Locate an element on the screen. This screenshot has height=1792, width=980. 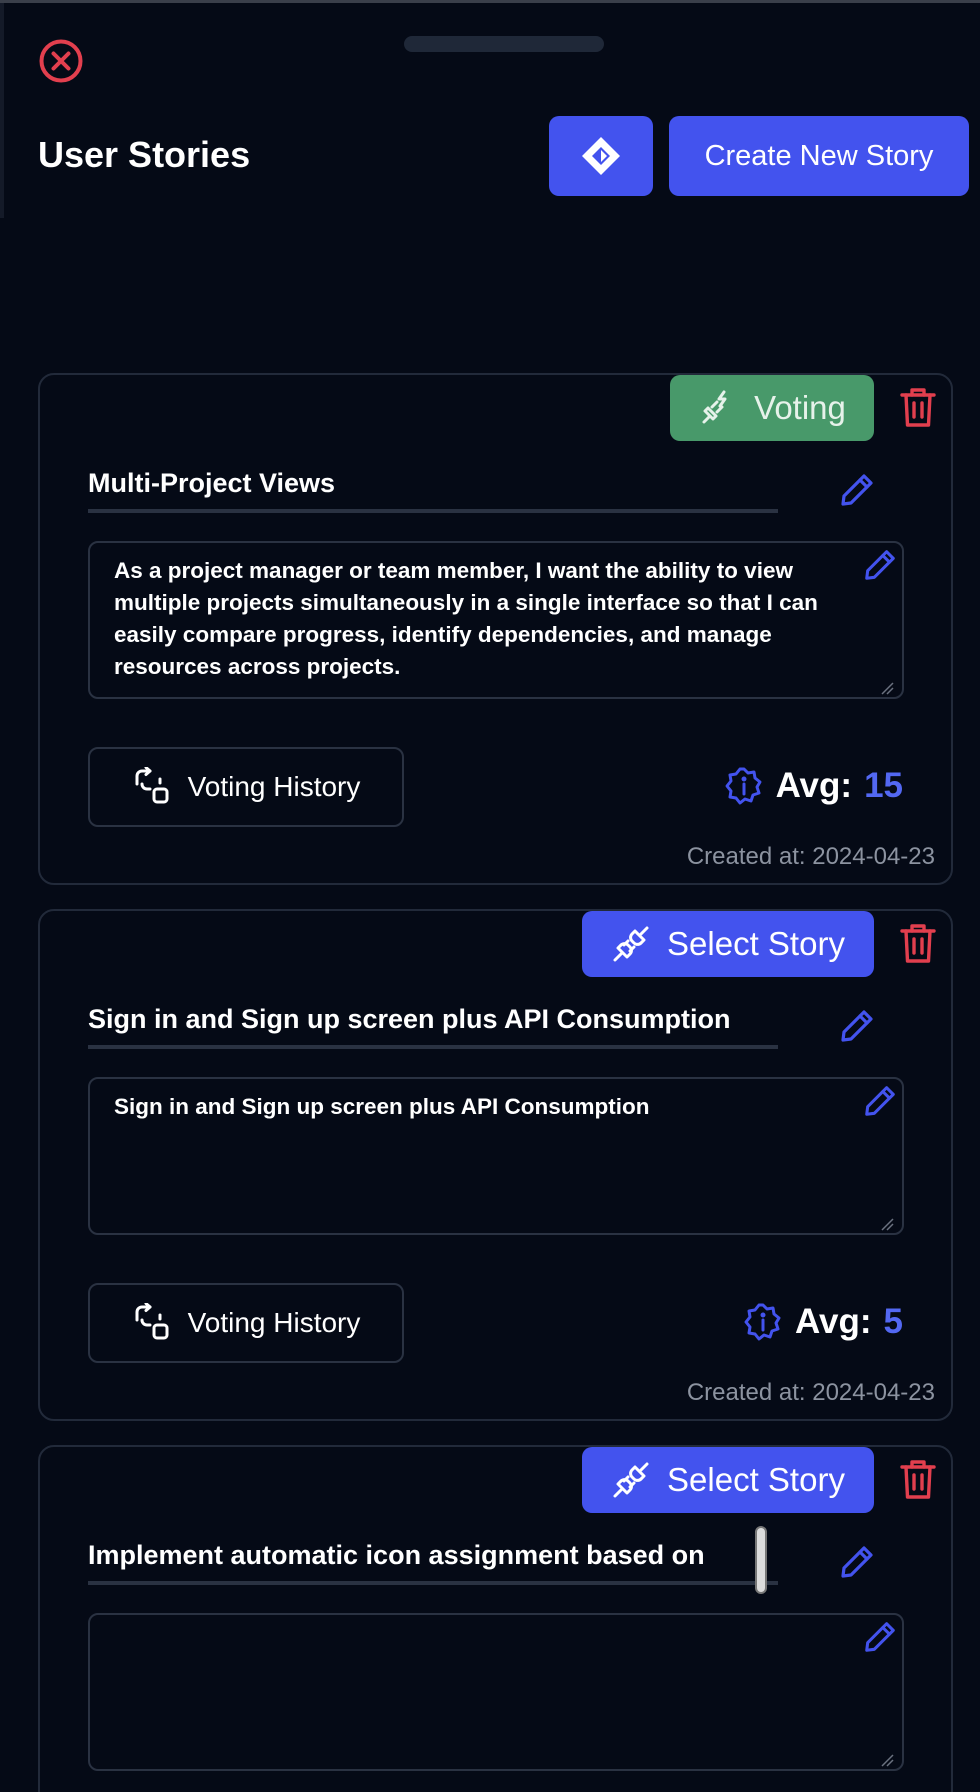
close-icon is located at coordinates (61, 61).